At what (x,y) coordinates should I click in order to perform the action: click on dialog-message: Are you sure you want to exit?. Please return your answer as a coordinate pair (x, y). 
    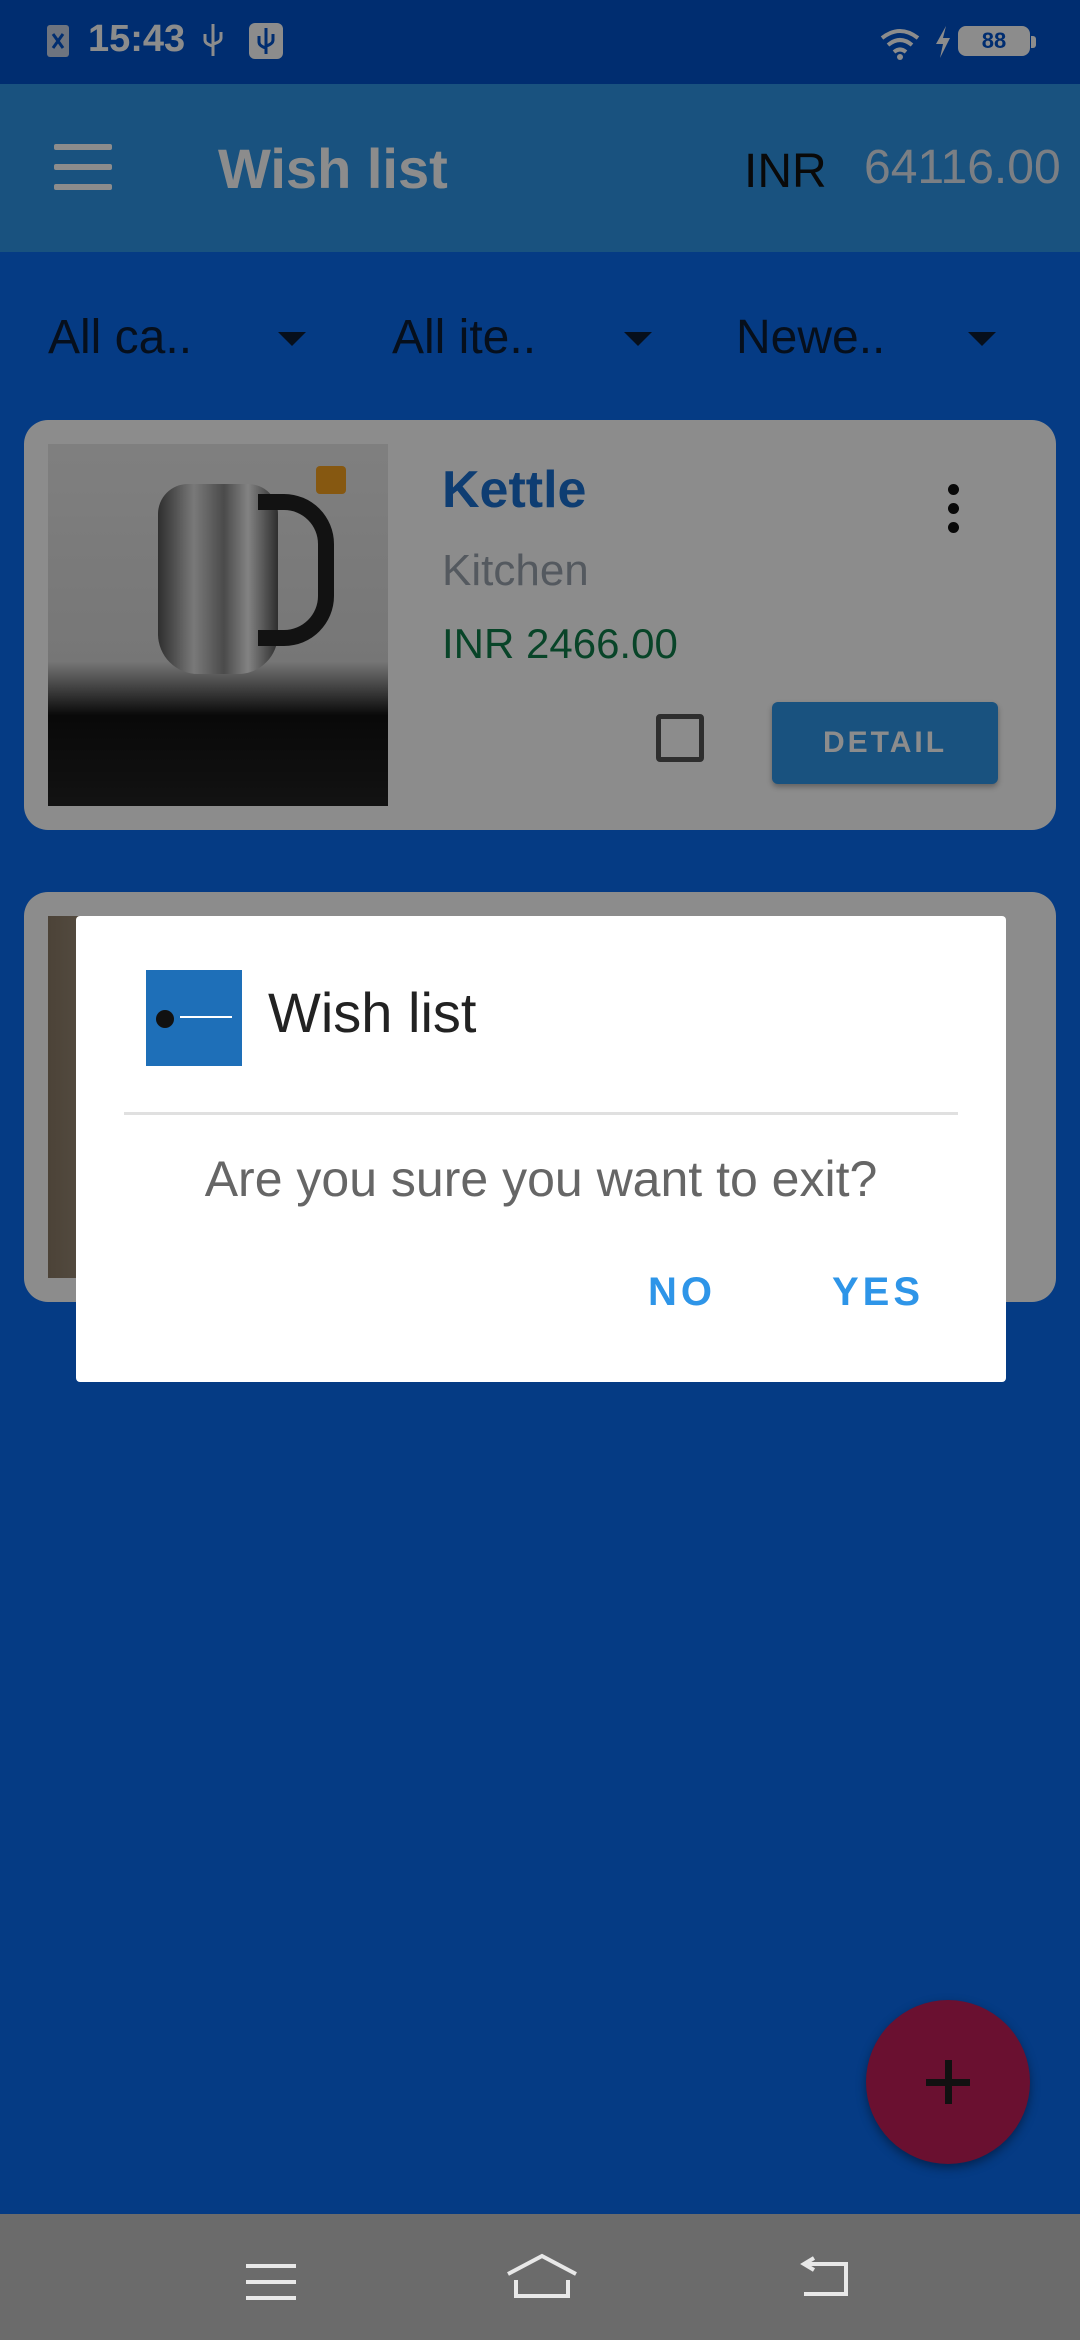
    Looking at the image, I should click on (541, 1179).